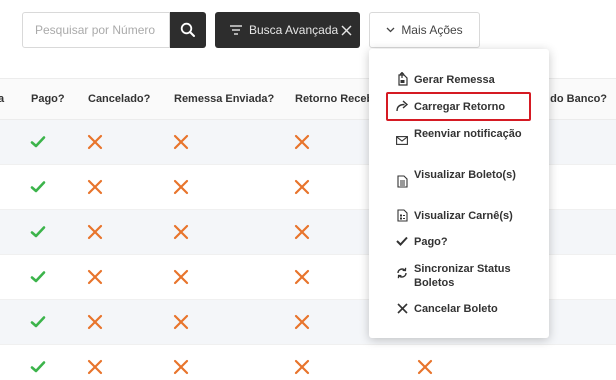 The height and width of the screenshot is (380, 616). What do you see at coordinates (402, 181) in the screenshot?
I see `document-icon` at bounding box center [402, 181].